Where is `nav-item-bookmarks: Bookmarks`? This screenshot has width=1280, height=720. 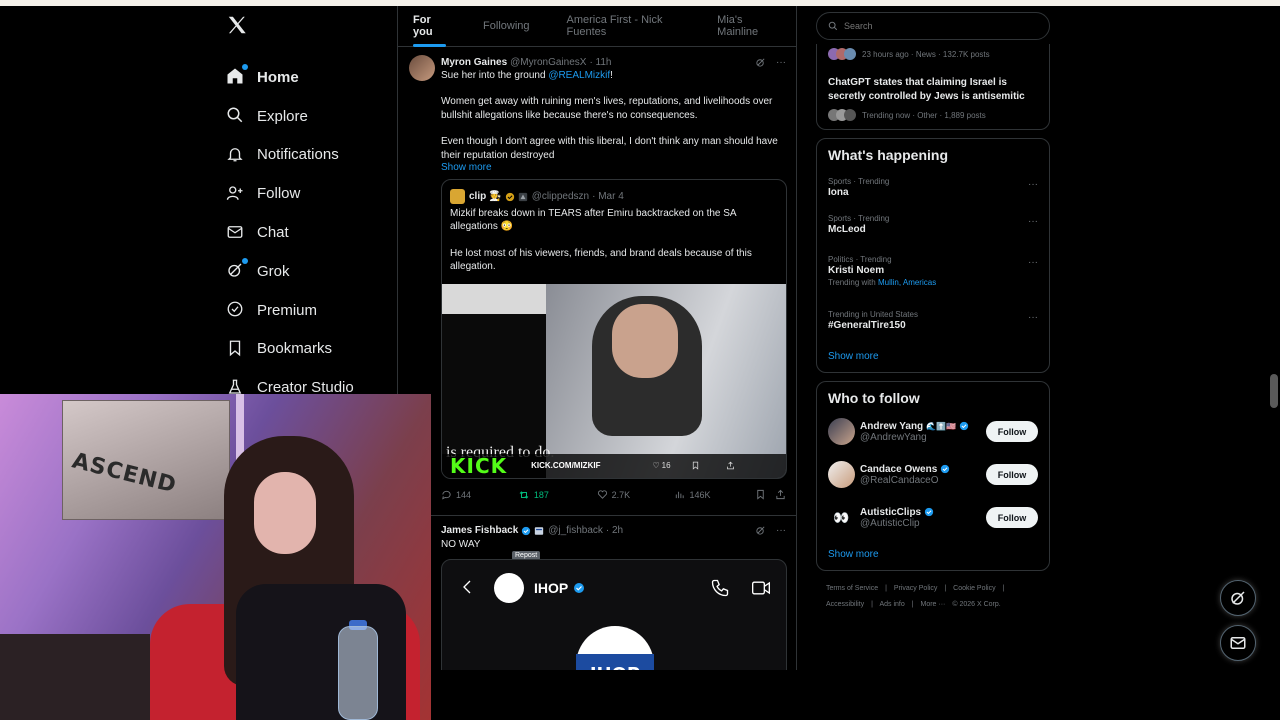 nav-item-bookmarks: Bookmarks is located at coordinates (305, 349).